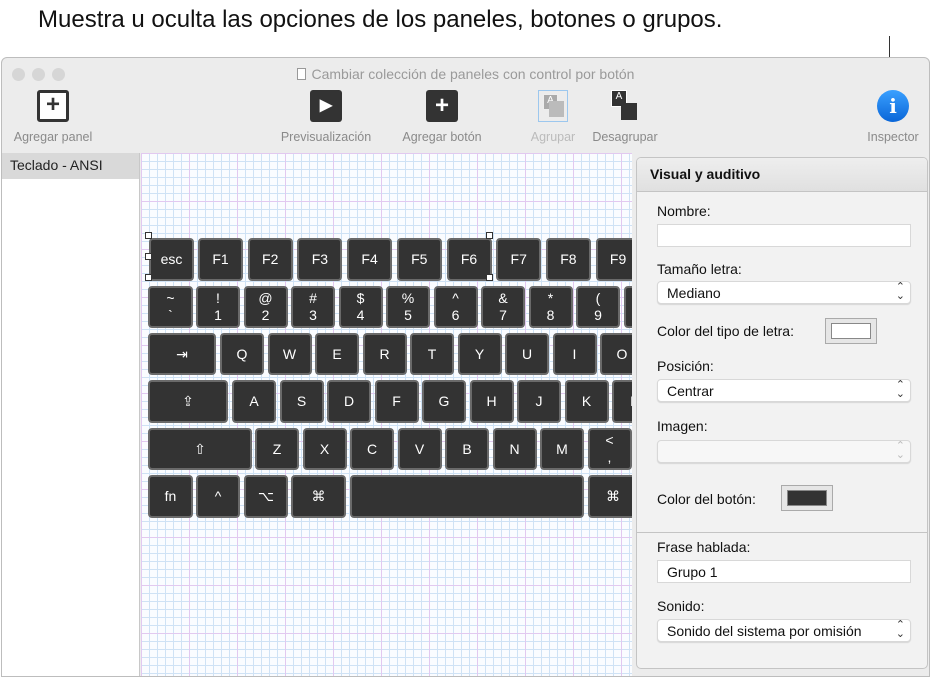 The image size is (931, 677). What do you see at coordinates (182, 354) in the screenshot?
I see `key: ⇥` at bounding box center [182, 354].